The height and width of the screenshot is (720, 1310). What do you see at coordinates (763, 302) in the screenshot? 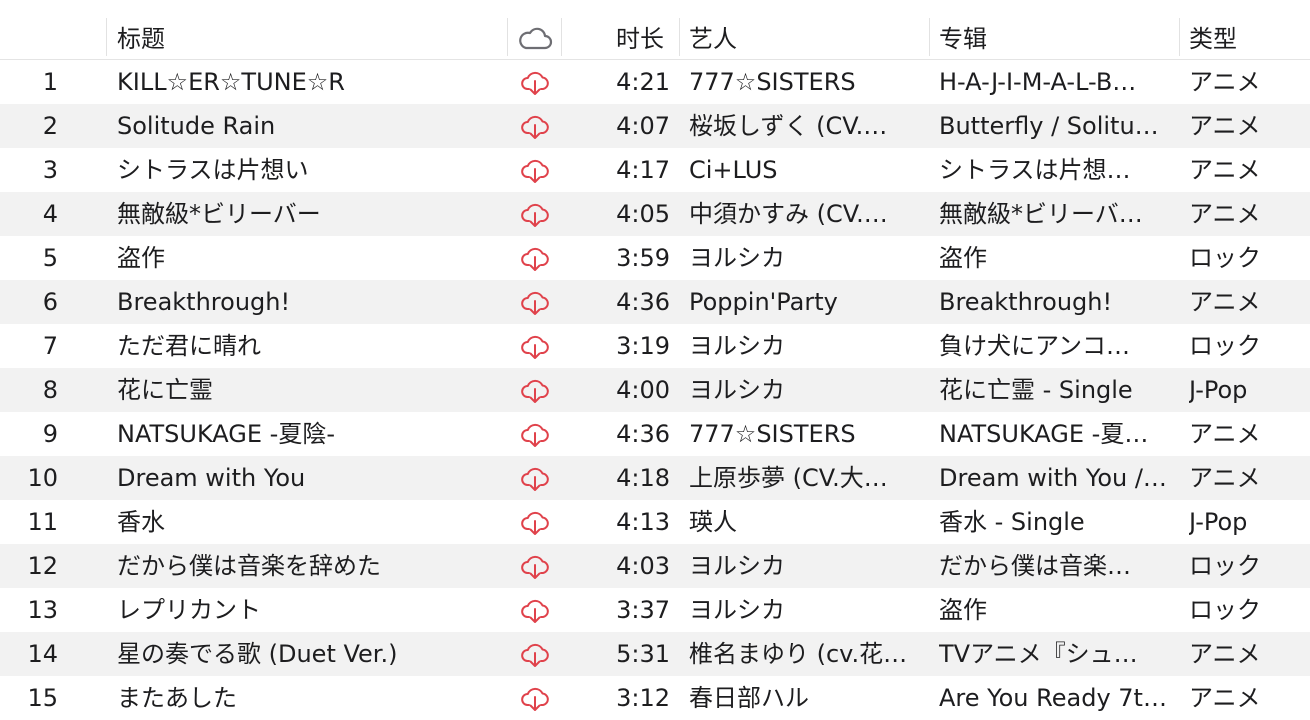
I see `song-artist: Poppin'Party` at bounding box center [763, 302].